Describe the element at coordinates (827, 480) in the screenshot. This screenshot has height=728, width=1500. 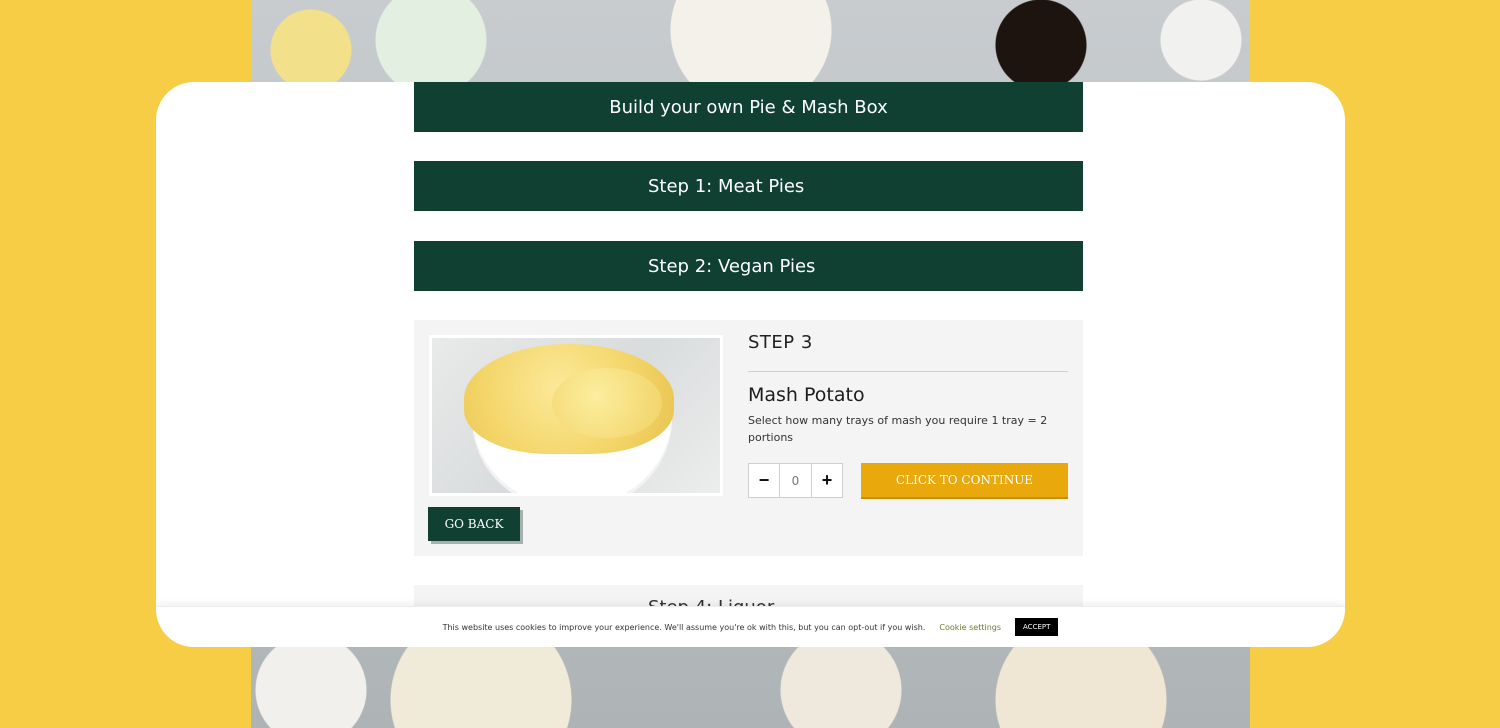
I see `increment-button: +` at that location.